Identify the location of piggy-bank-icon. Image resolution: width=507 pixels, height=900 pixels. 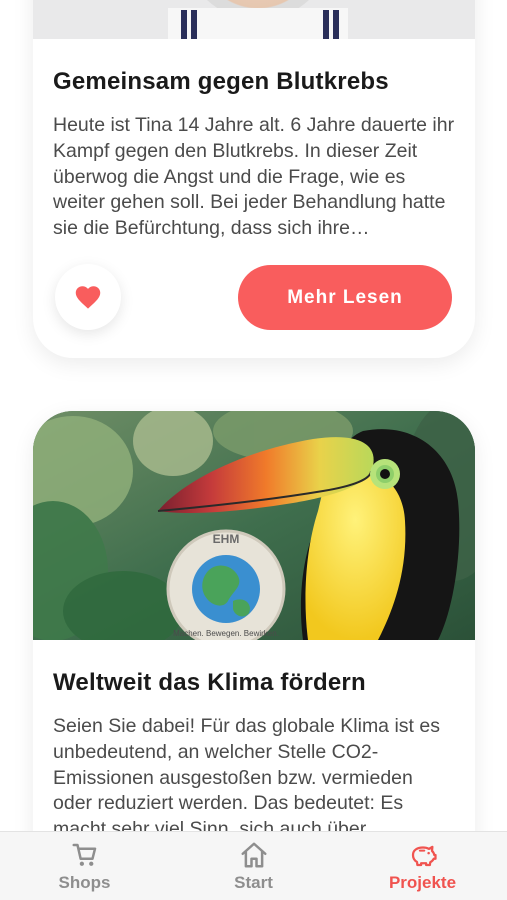
(424, 856).